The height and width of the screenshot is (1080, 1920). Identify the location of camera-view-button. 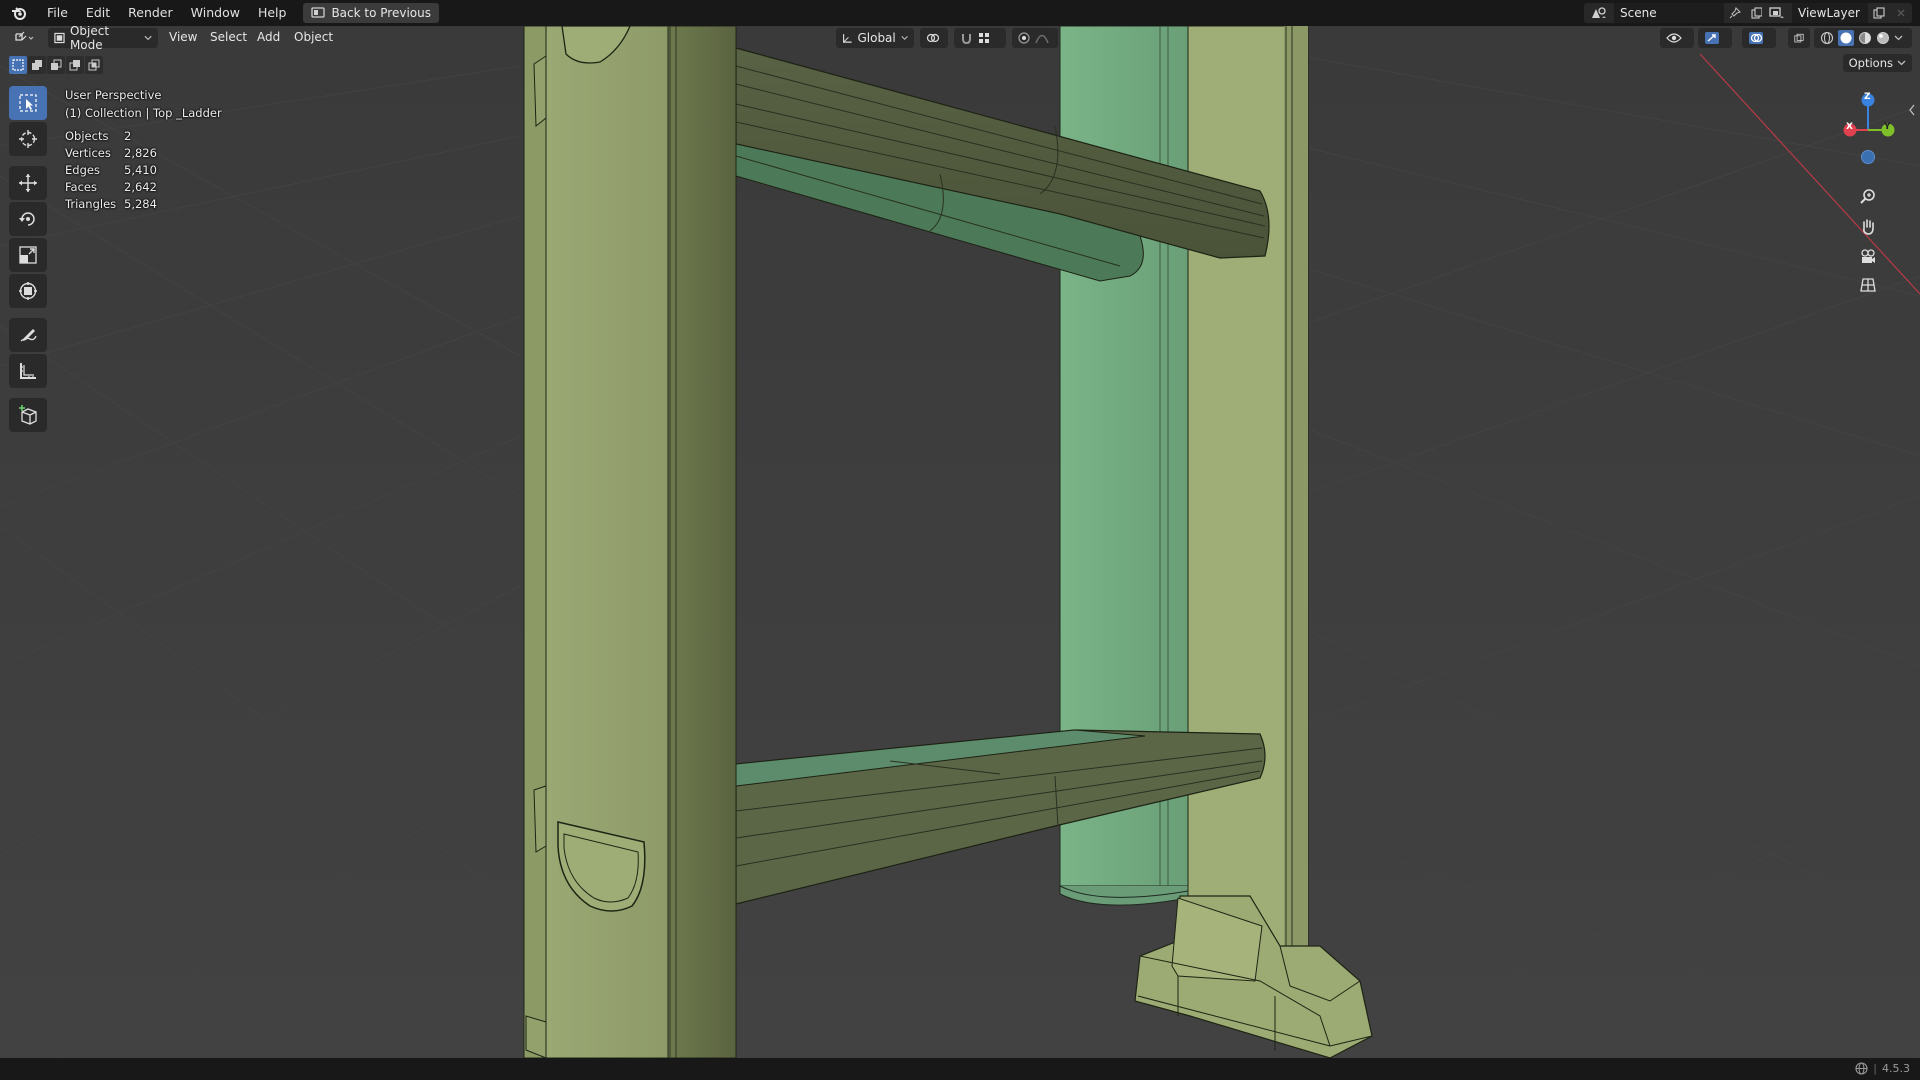
(1868, 257).